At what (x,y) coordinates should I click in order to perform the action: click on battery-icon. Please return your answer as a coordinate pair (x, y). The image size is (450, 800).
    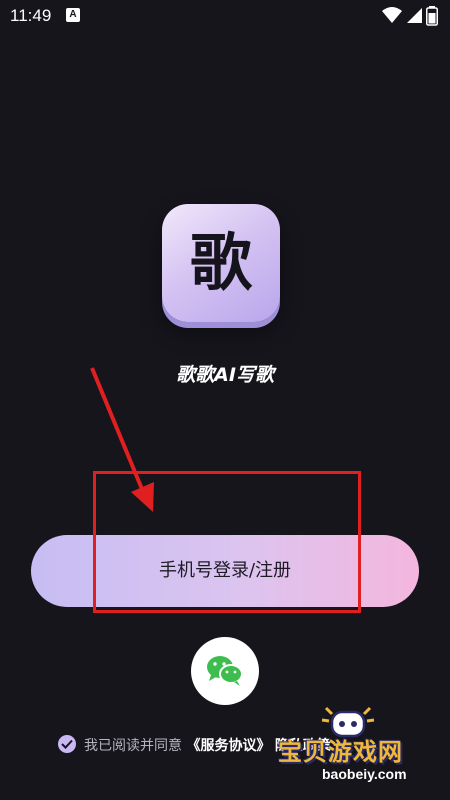
    Looking at the image, I should click on (432, 16).